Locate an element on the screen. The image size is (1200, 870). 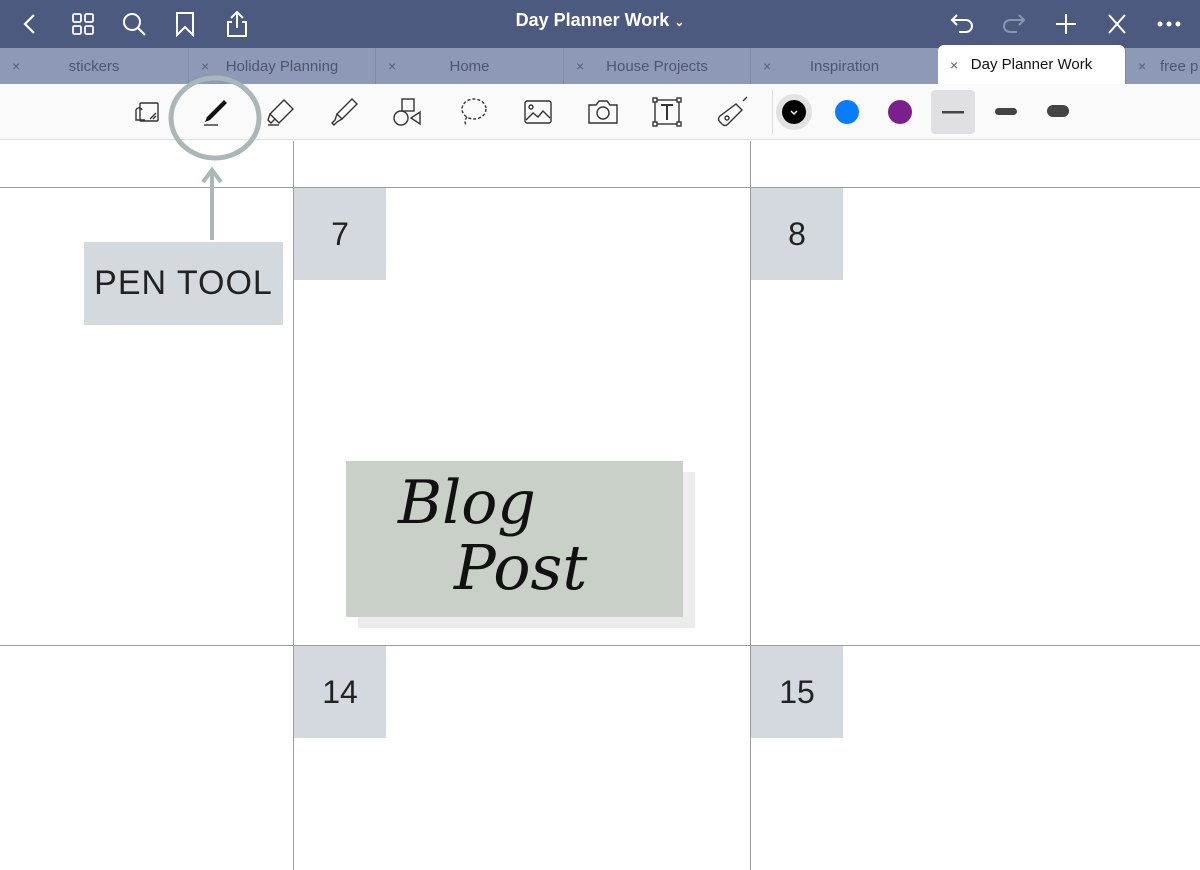
text-box-icon is located at coordinates (667, 112).